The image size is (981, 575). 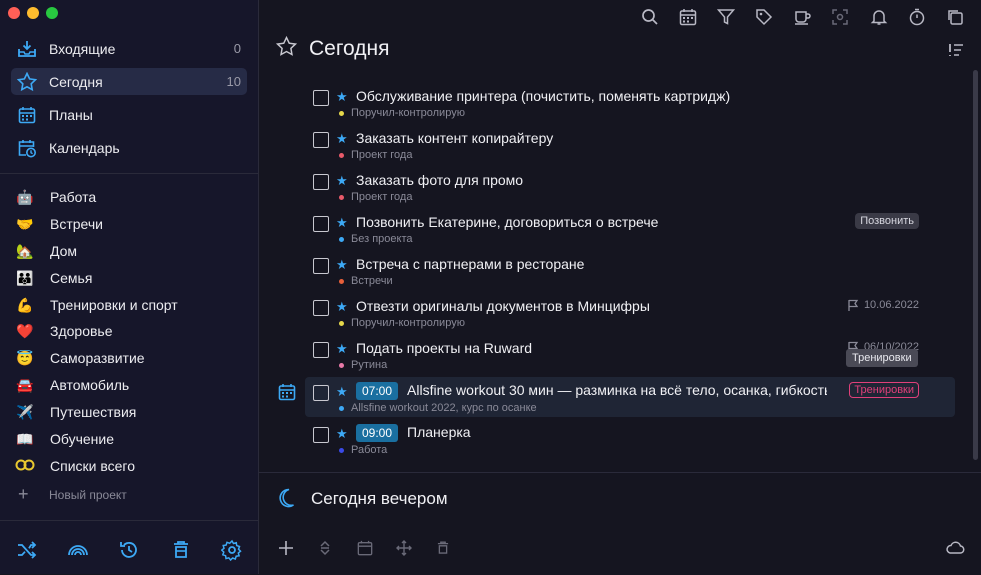 What do you see at coordinates (97, 358) in the screenshot?
I see `project-label: Саморазвитие` at bounding box center [97, 358].